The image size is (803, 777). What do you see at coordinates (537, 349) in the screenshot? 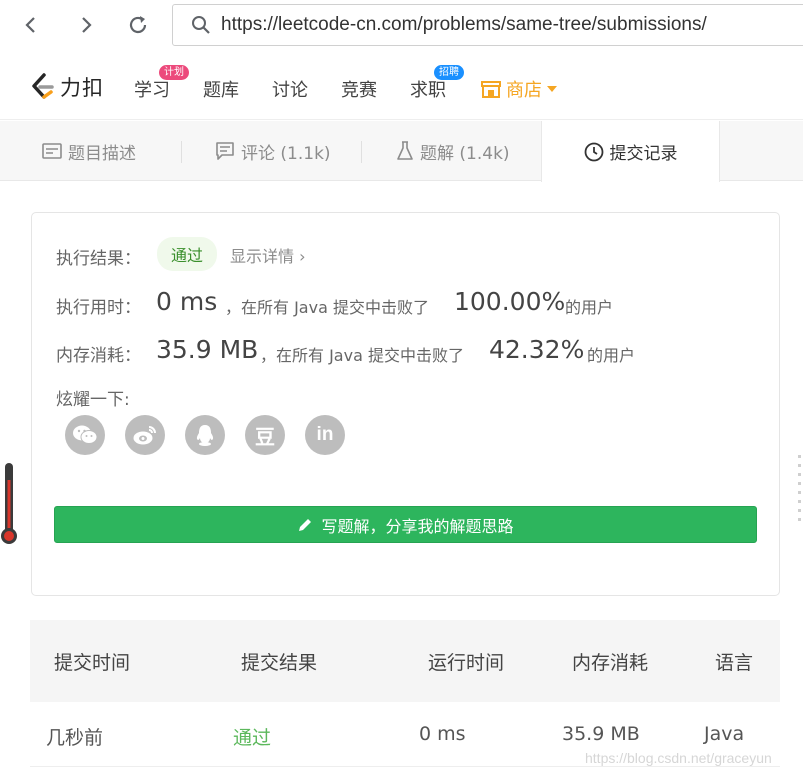
I see `memory-percent: 42.32%` at bounding box center [537, 349].